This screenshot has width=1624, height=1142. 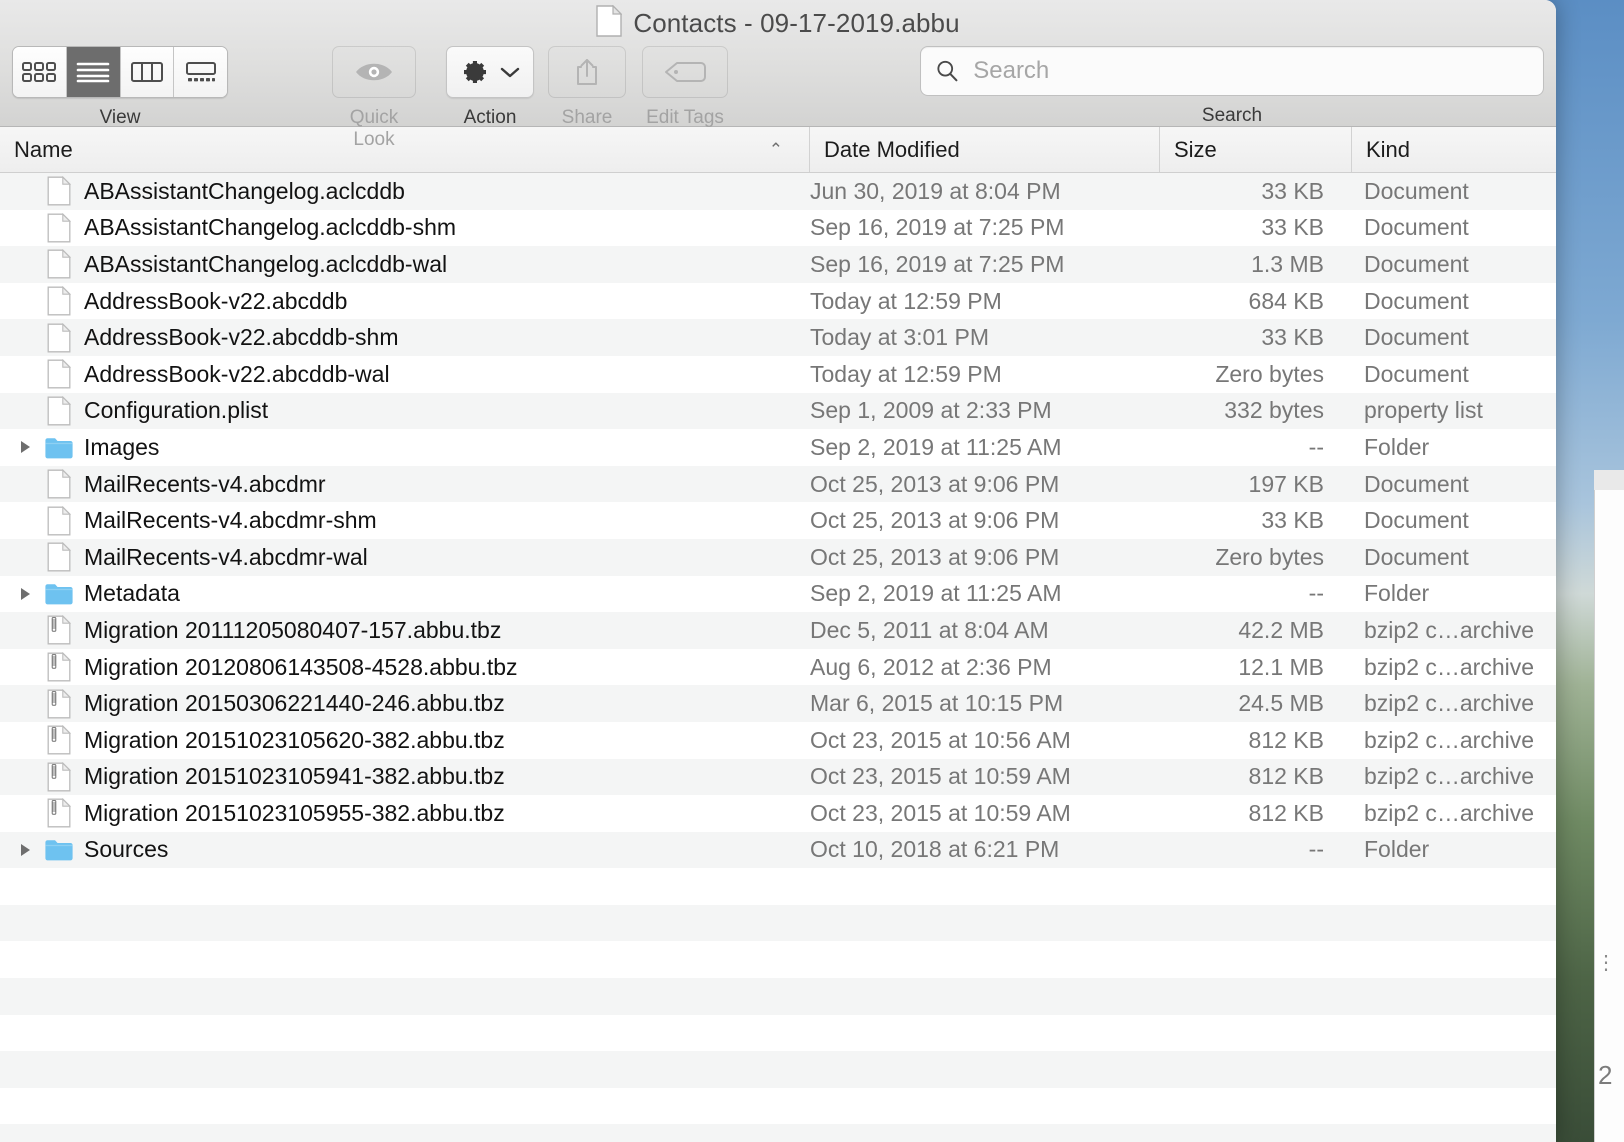 I want to click on file-name-label: ABAssistantChangelog.aclcddb-shm, so click(x=270, y=227).